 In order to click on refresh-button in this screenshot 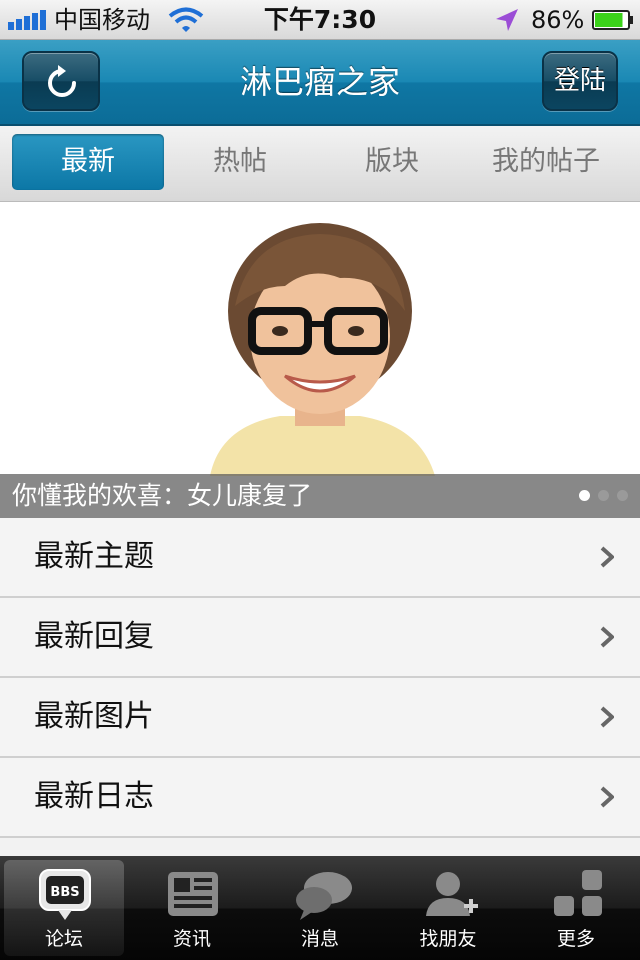, I will do `click(61, 81)`.